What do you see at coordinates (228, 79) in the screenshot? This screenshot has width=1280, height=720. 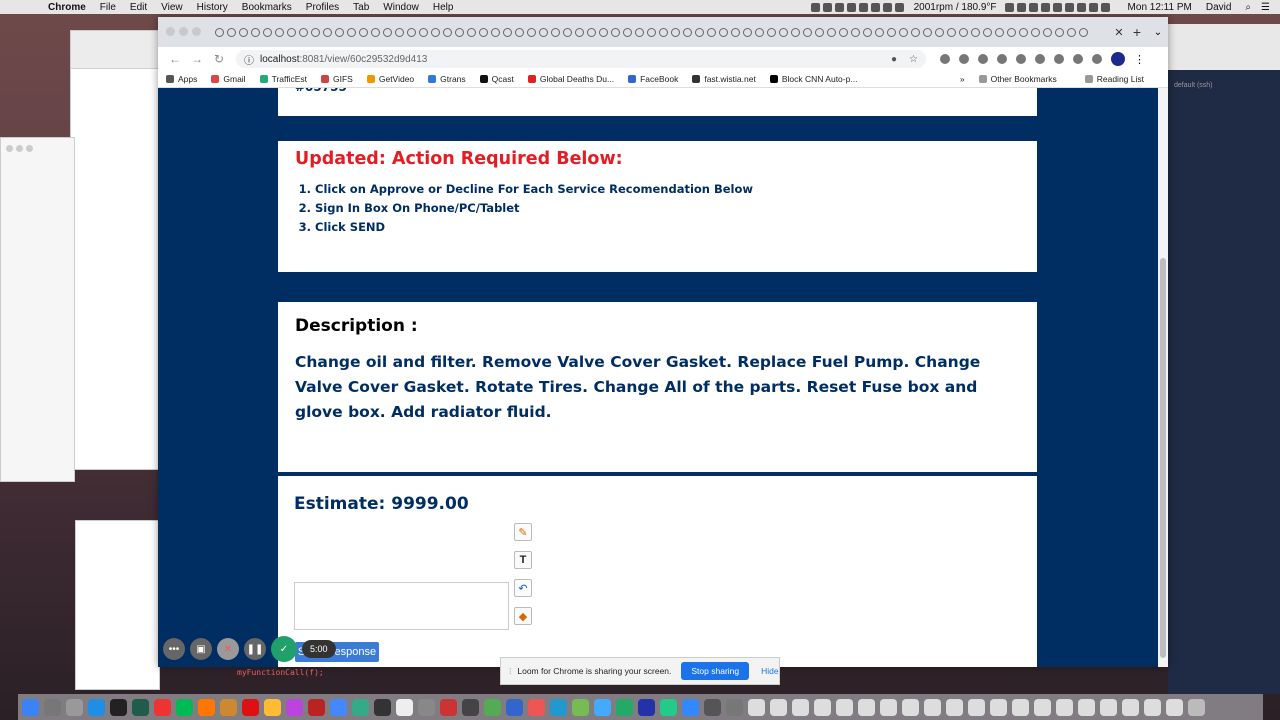 I see `bookmark-gmail: Gmail` at bounding box center [228, 79].